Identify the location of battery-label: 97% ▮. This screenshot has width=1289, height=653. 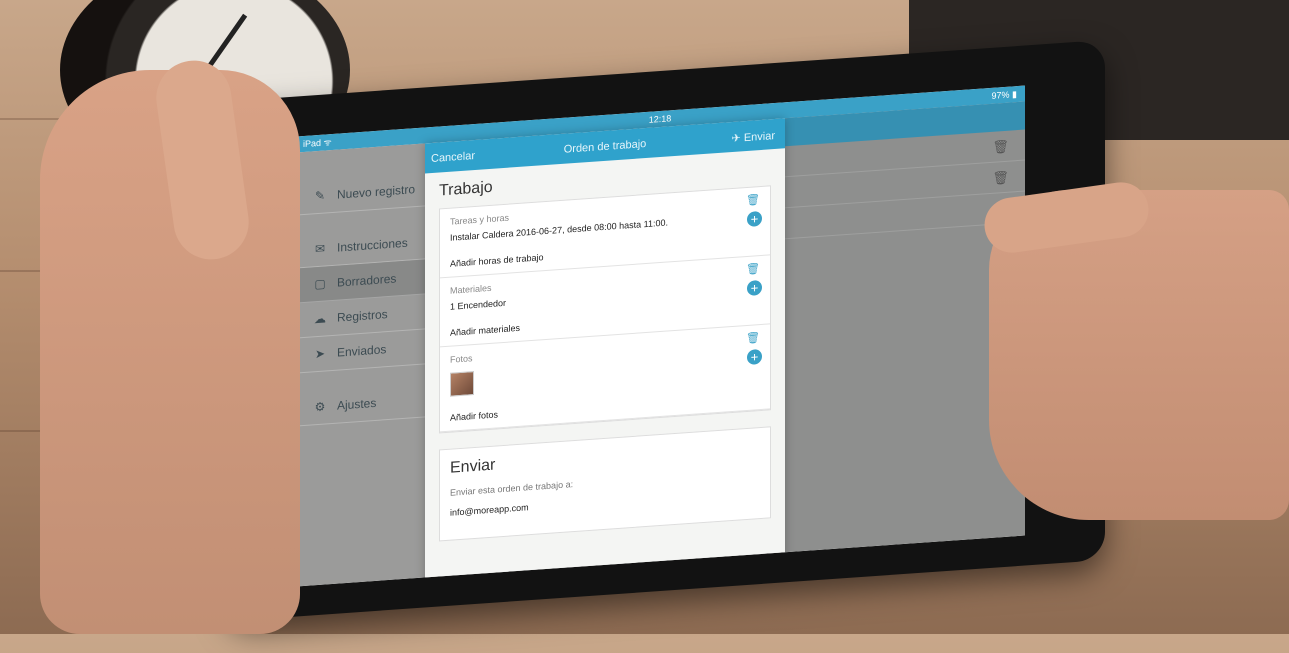
(1004, 95).